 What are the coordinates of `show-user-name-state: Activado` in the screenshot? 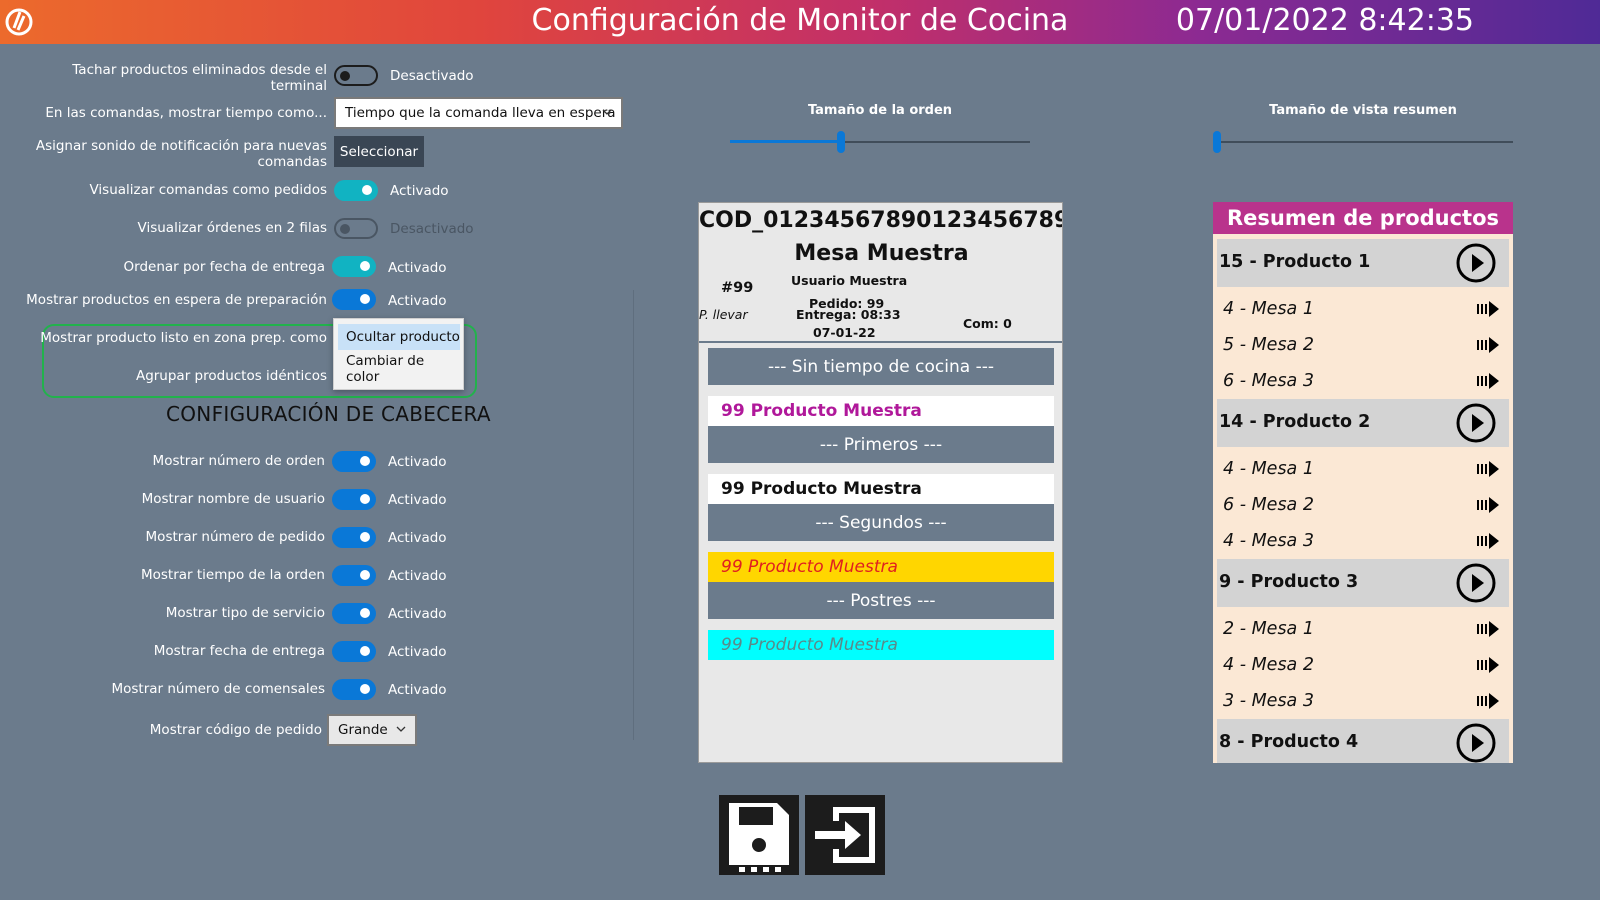 It's located at (417, 500).